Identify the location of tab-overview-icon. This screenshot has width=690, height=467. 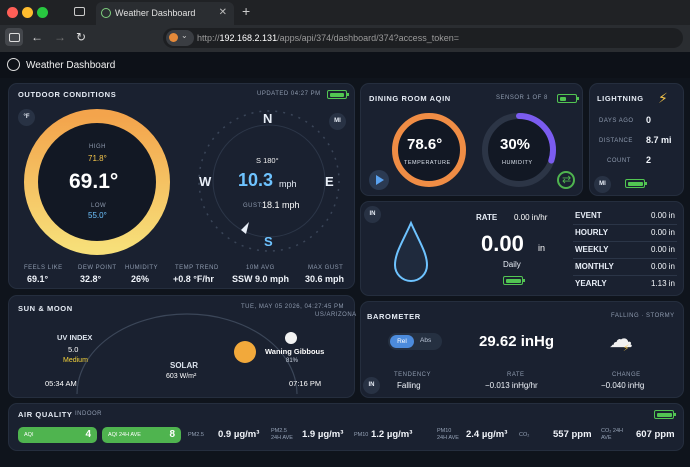
(79, 11).